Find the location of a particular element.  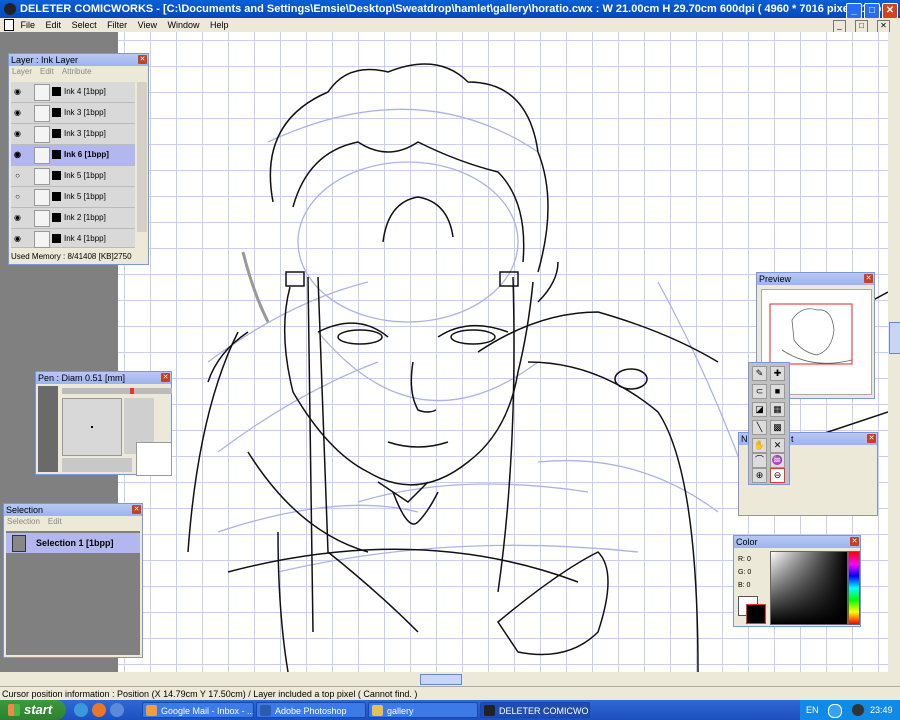

layer-name: Ink 6 [1bpp] is located at coordinates (86, 154).